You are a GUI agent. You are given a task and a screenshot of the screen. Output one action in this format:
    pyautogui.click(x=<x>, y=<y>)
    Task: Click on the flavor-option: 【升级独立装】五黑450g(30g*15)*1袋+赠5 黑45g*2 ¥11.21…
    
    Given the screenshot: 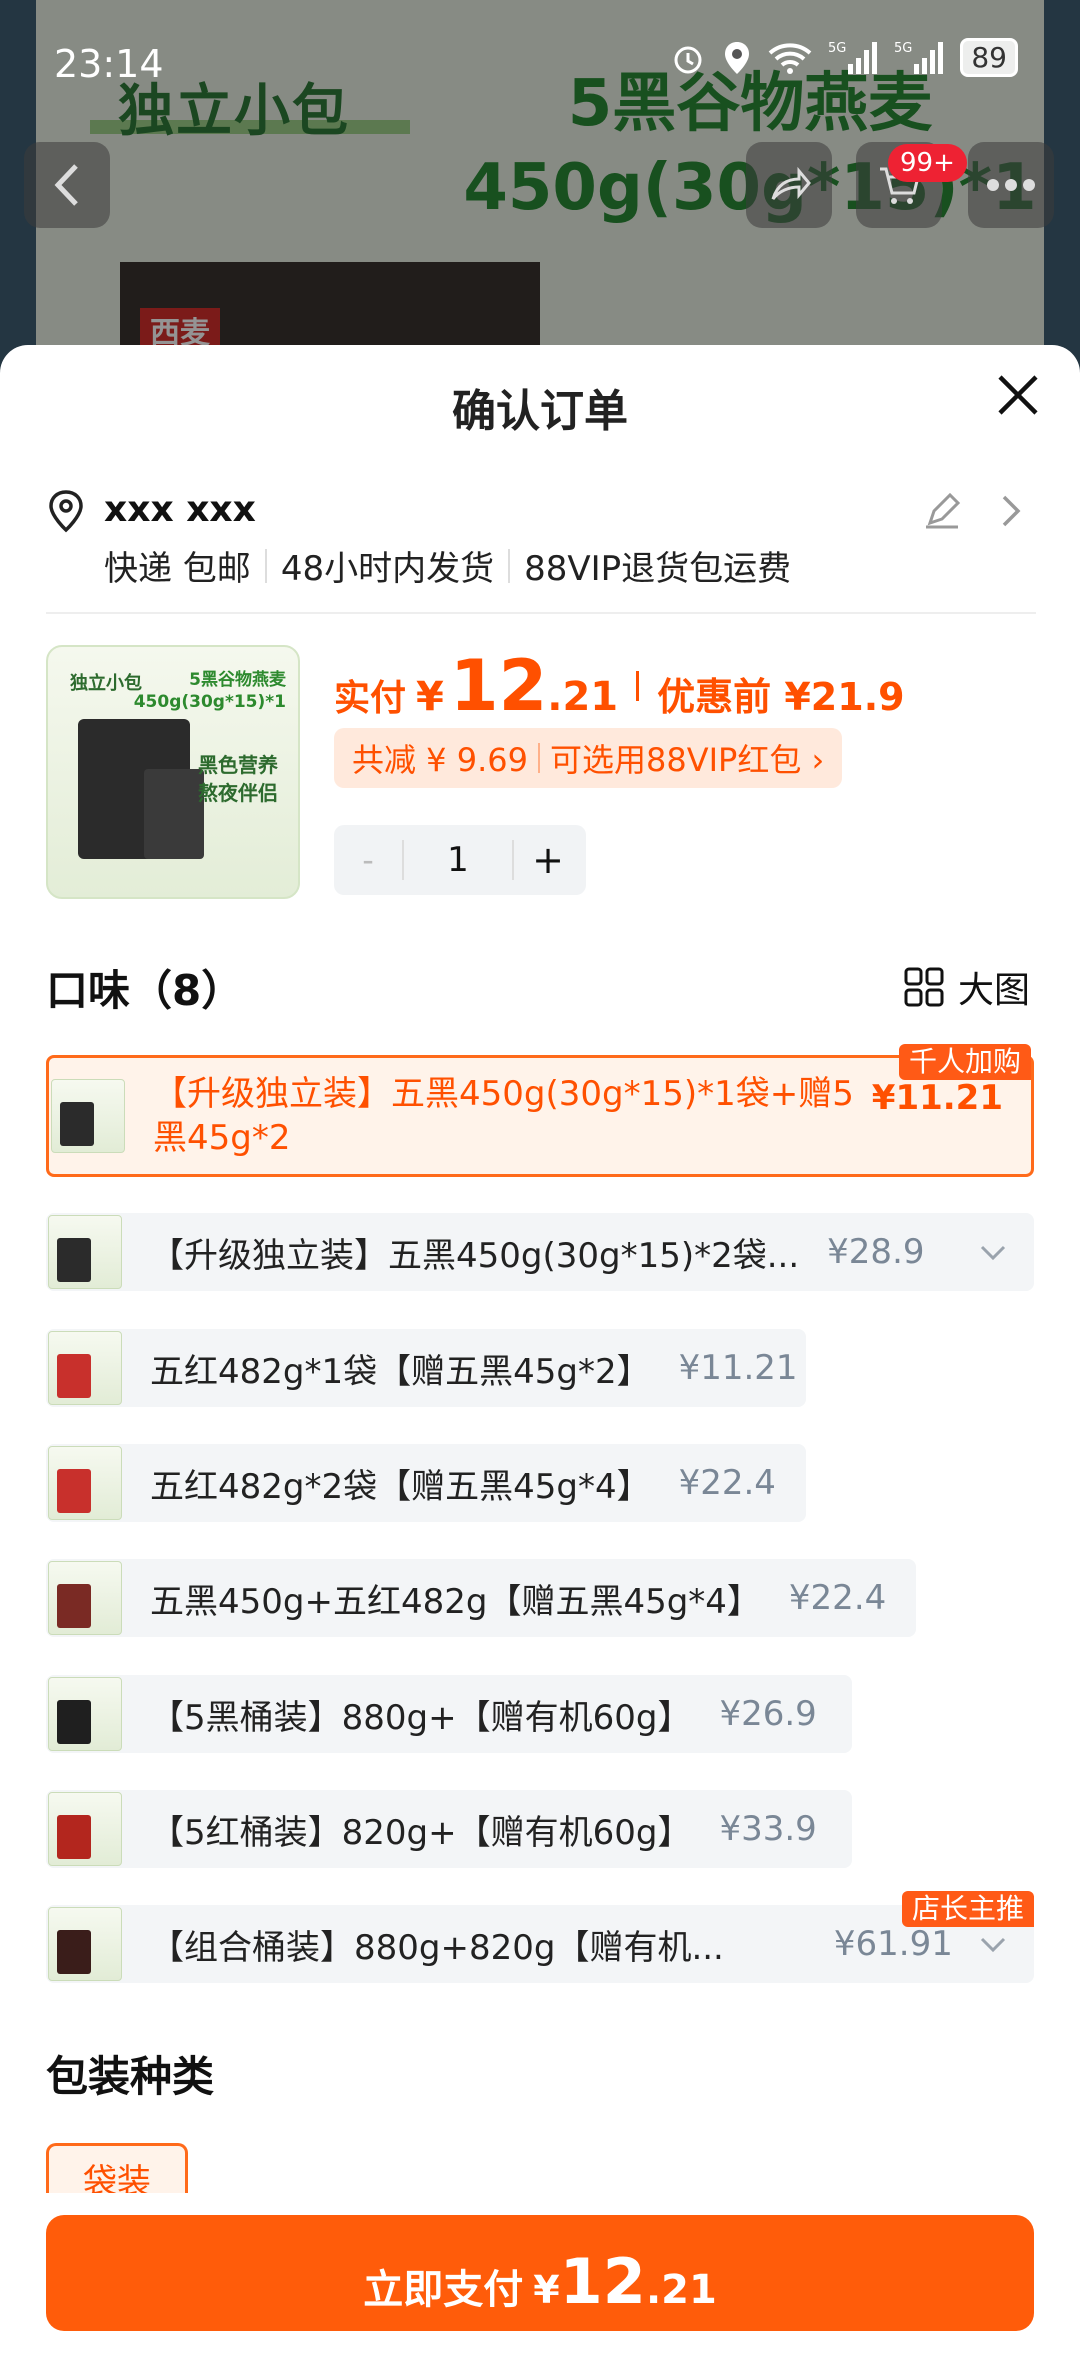 What is the action you would take?
    pyautogui.click(x=540, y=1110)
    